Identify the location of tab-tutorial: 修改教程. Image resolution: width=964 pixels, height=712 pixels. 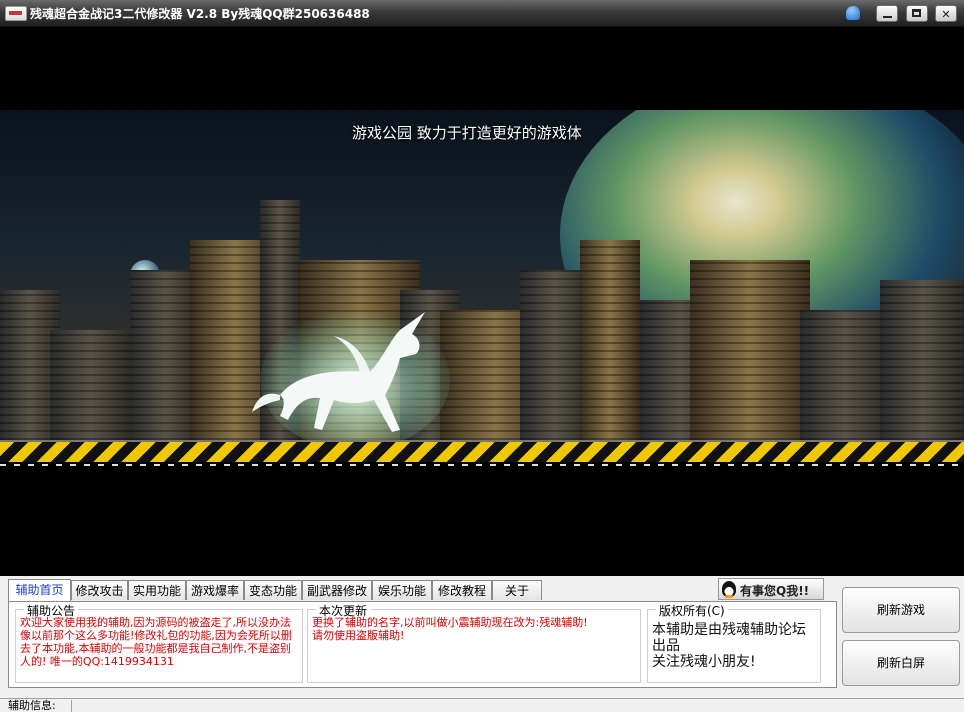
(462, 590).